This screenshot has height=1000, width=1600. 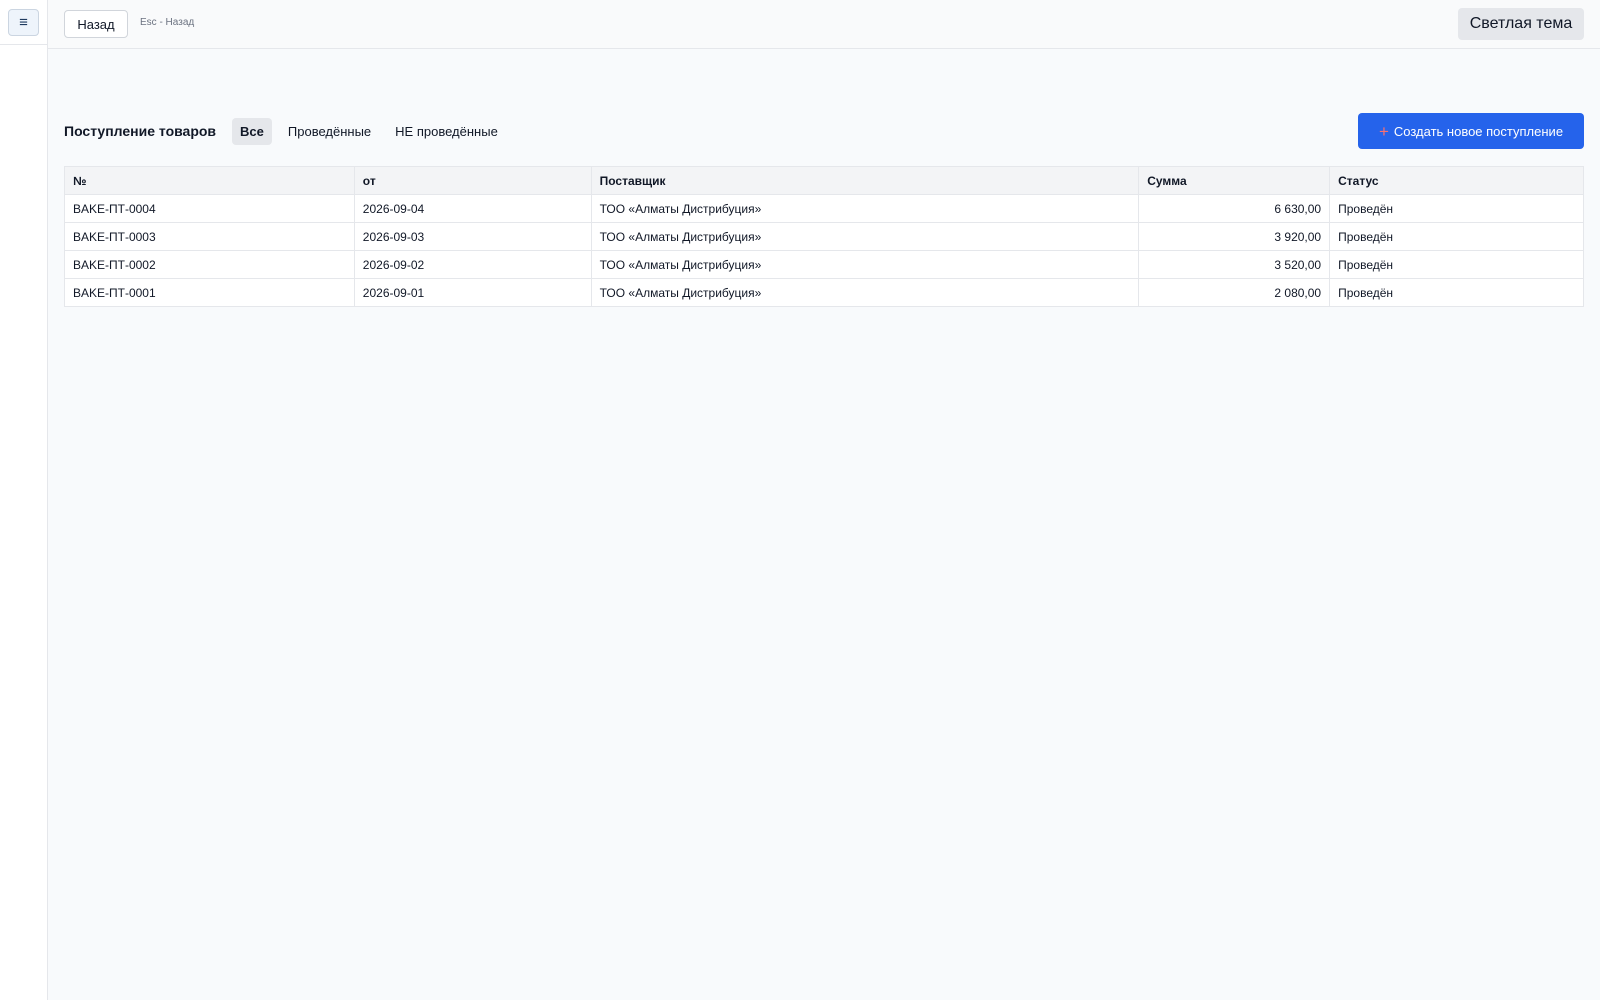 What do you see at coordinates (167, 22) in the screenshot?
I see `esc-hint: Esc - Назад` at bounding box center [167, 22].